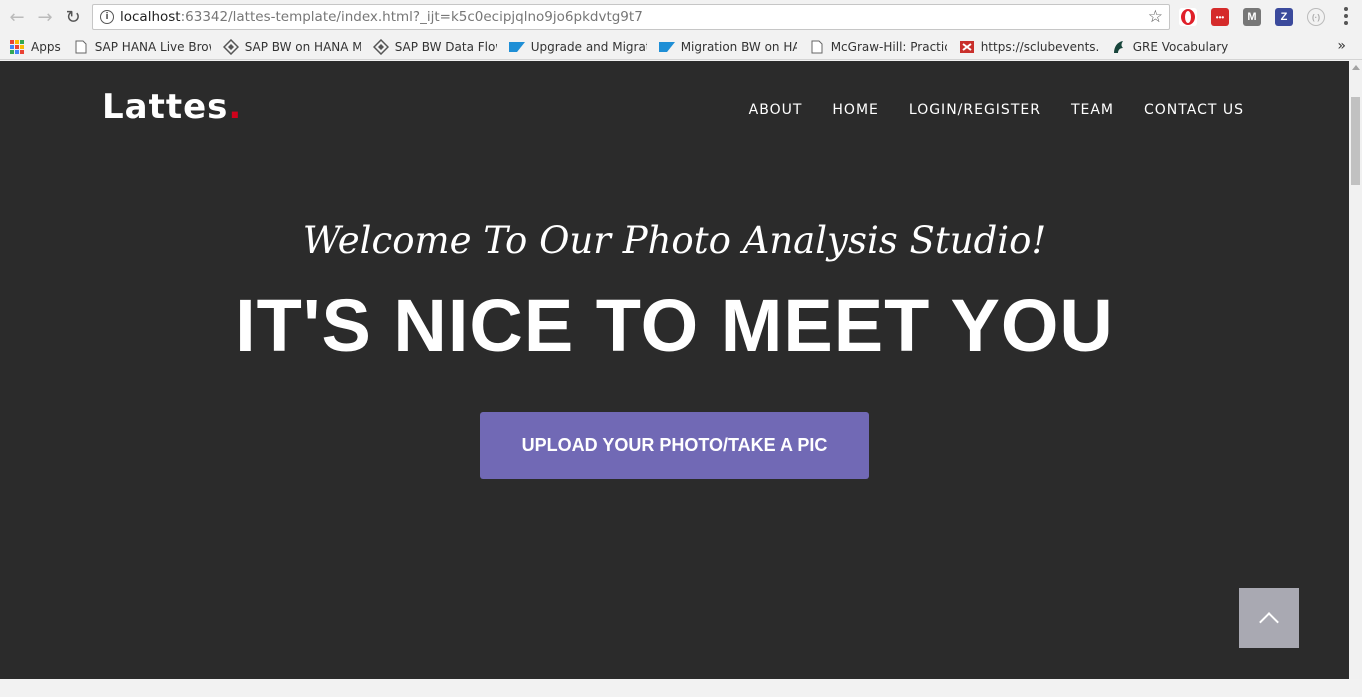 Image resolution: width=1362 pixels, height=697 pixels. Describe the element at coordinates (17, 47) in the screenshot. I see `apps-grid-icon` at that location.